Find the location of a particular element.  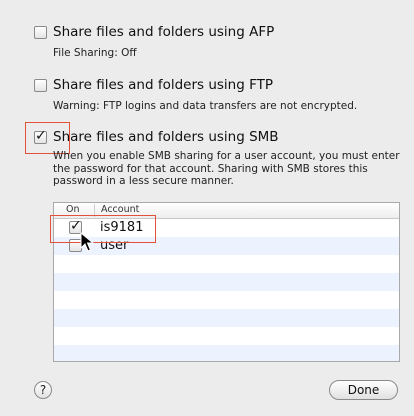

afp-status-text: File Sharing: Off is located at coordinates (95, 53).